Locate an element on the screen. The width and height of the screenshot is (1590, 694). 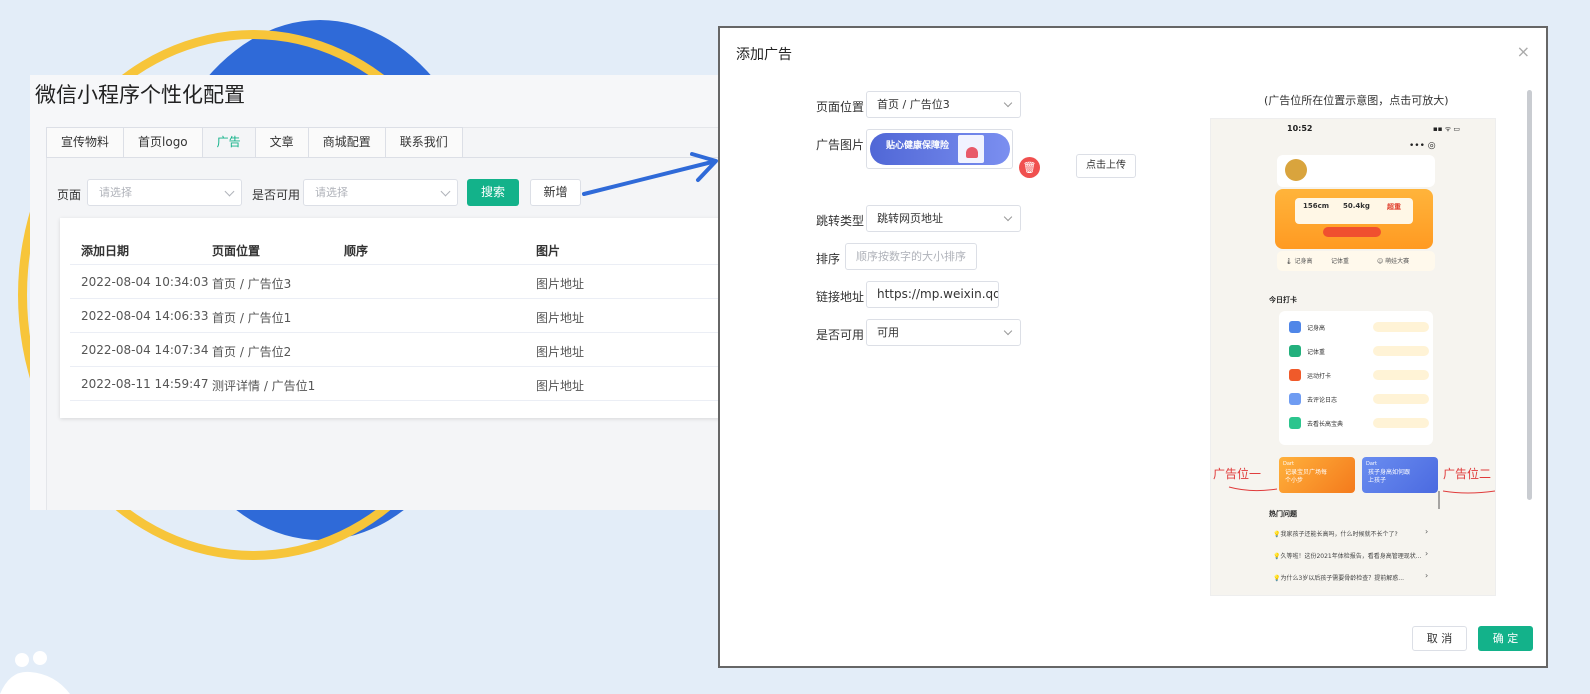
miniapp-menu-icon: ••• ◎ is located at coordinates (1422, 146).